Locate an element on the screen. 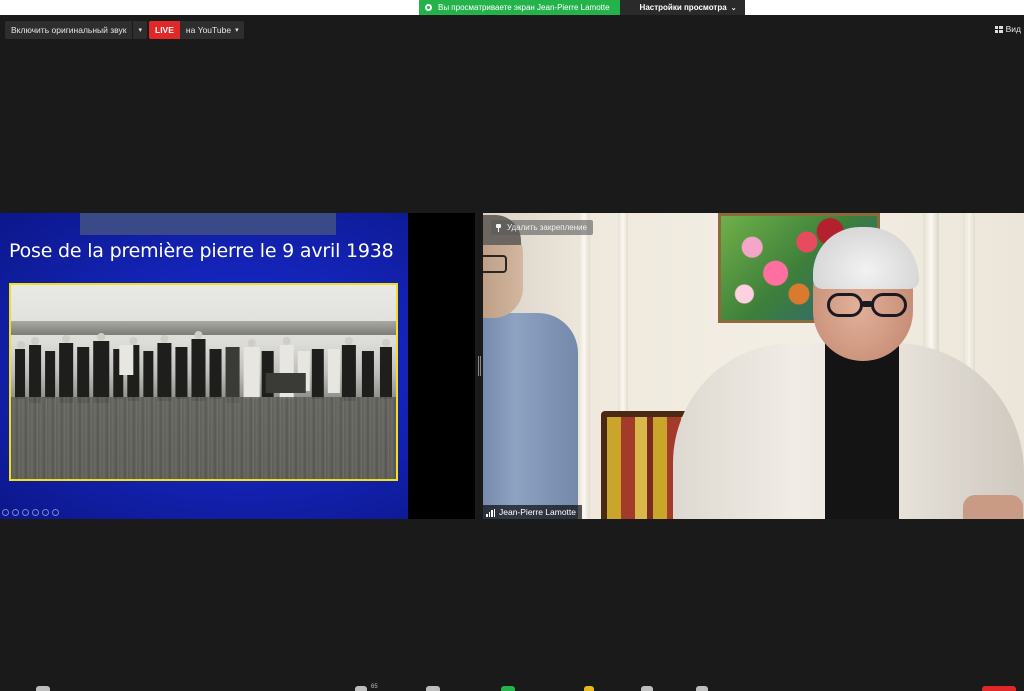  slide-zoom-icon is located at coordinates (45, 512).